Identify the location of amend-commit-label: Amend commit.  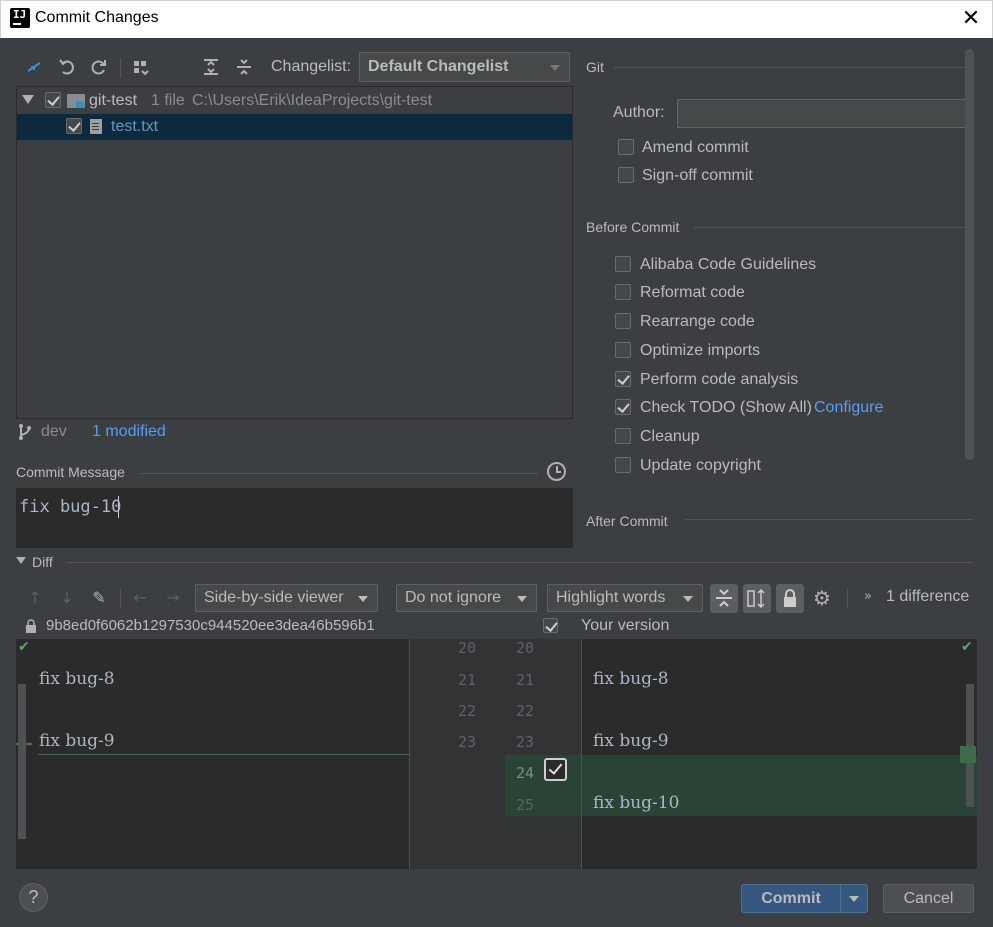
(695, 148).